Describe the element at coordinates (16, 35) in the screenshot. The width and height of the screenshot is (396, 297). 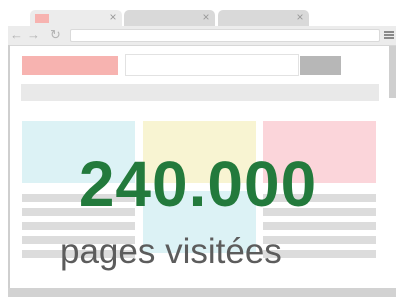
I see `back-icon: ←` at that location.